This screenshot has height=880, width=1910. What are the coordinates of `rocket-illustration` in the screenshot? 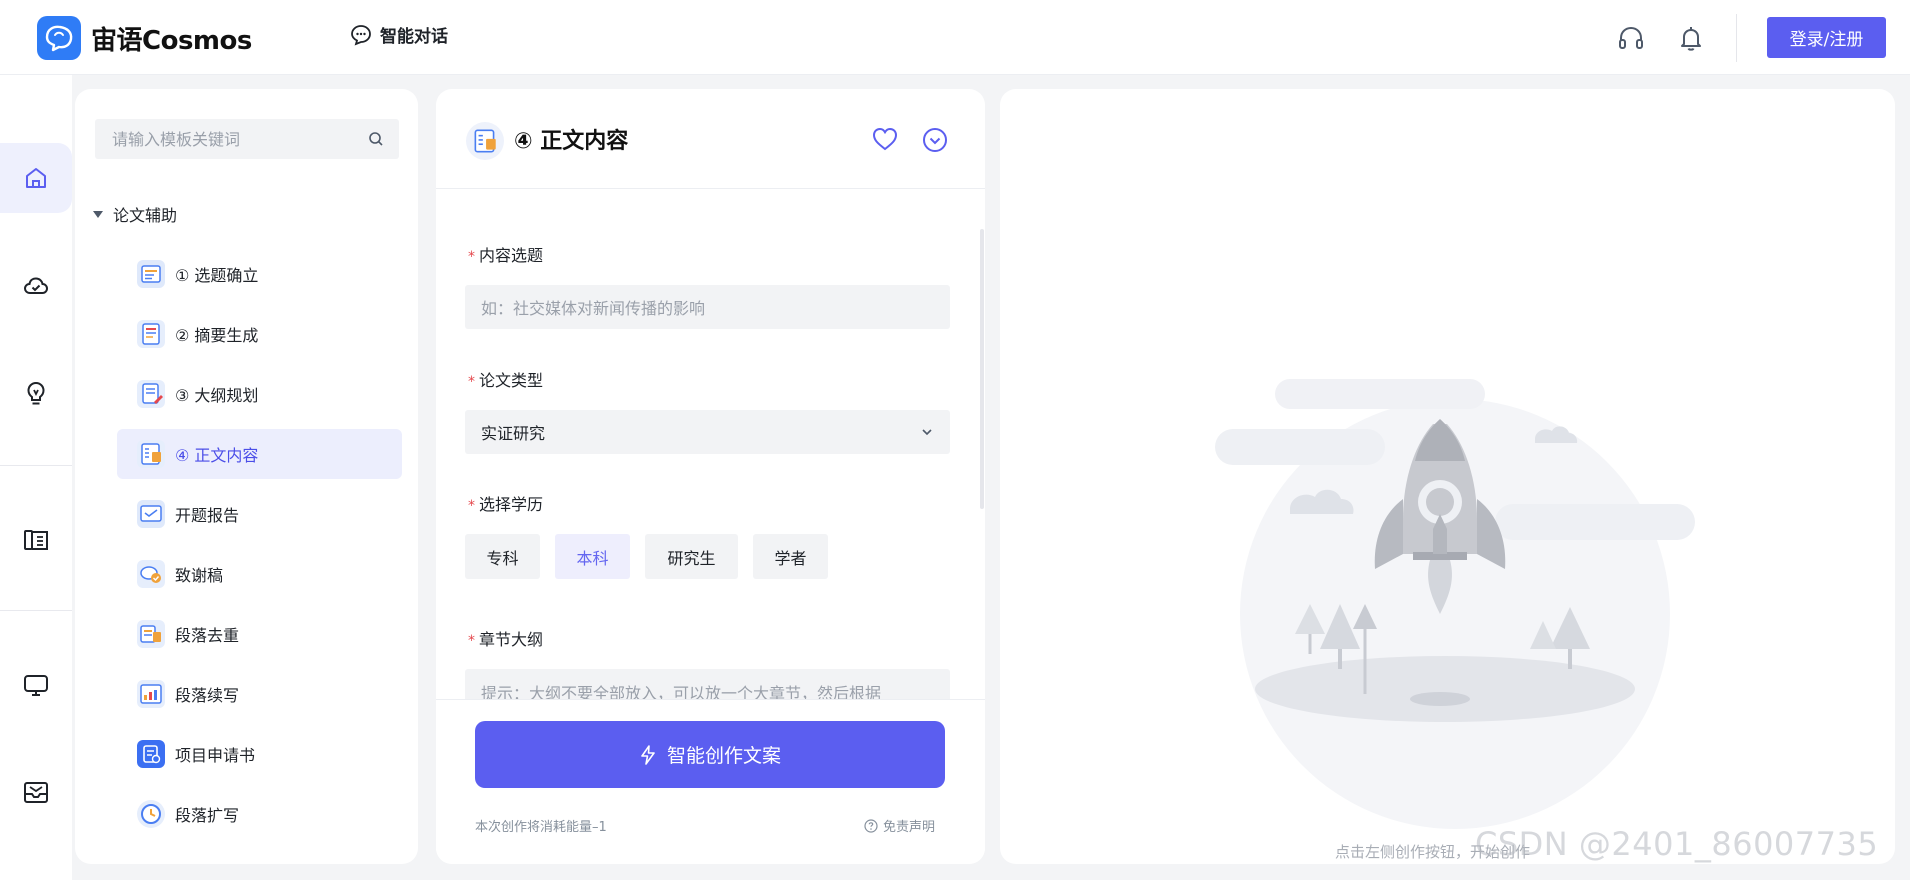 It's located at (1455, 604).